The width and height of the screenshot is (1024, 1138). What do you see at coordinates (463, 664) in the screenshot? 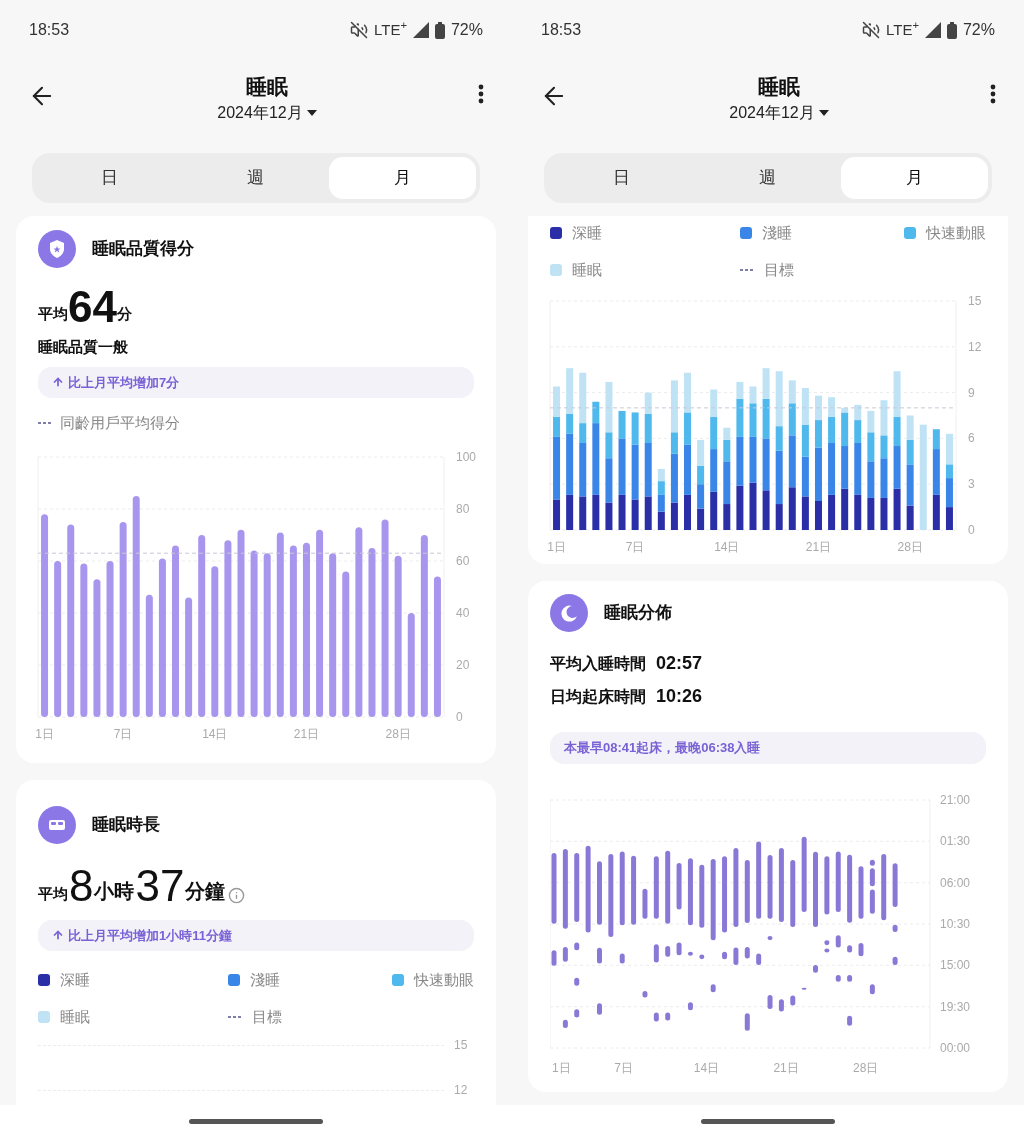
I see `y-tick-label: 20` at bounding box center [463, 664].